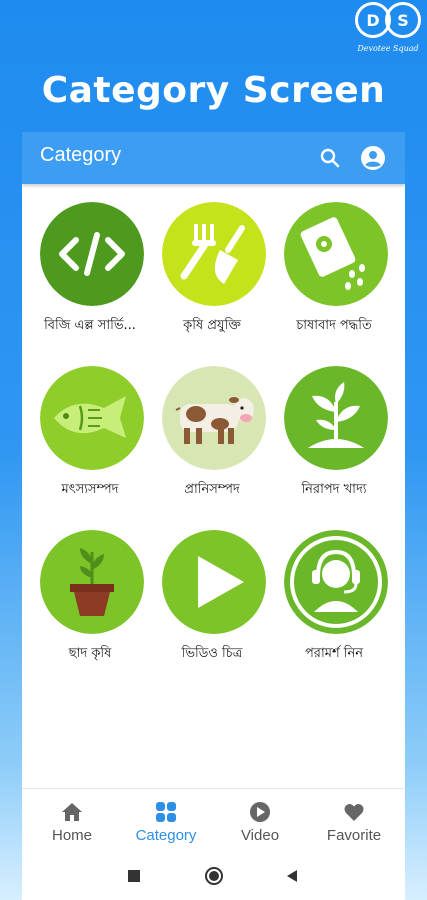 The image size is (427, 900). What do you see at coordinates (71, 835) in the screenshot?
I see `nav-home-label: Home` at bounding box center [71, 835].